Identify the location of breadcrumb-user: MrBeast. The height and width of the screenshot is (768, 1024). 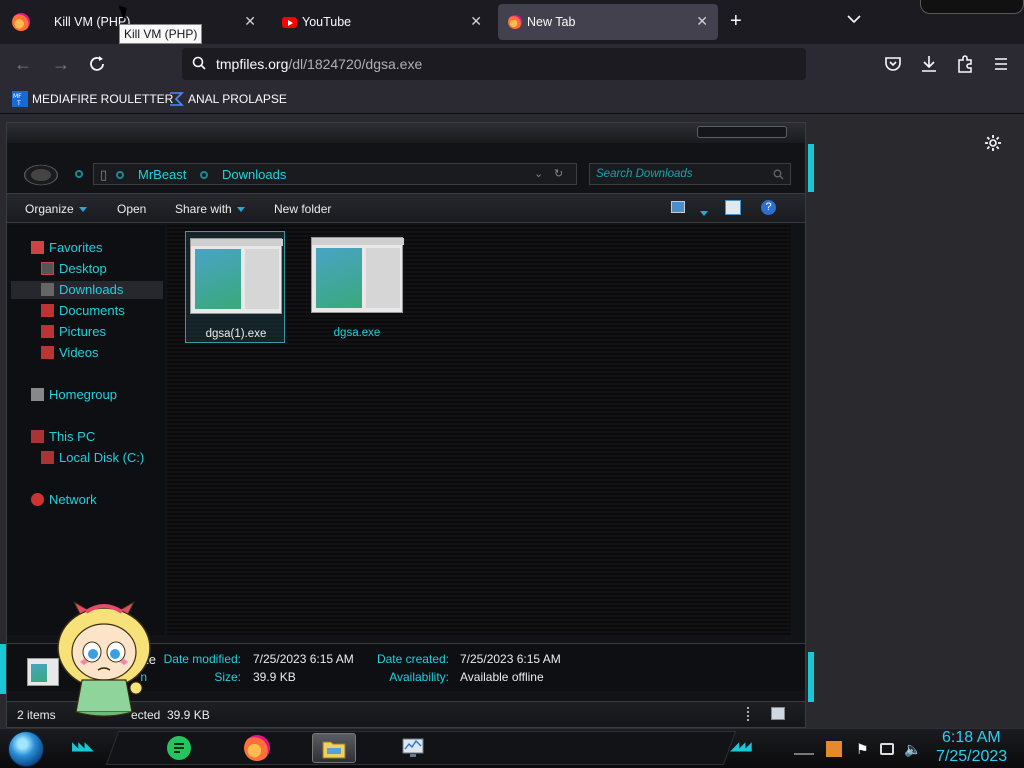
(162, 174).